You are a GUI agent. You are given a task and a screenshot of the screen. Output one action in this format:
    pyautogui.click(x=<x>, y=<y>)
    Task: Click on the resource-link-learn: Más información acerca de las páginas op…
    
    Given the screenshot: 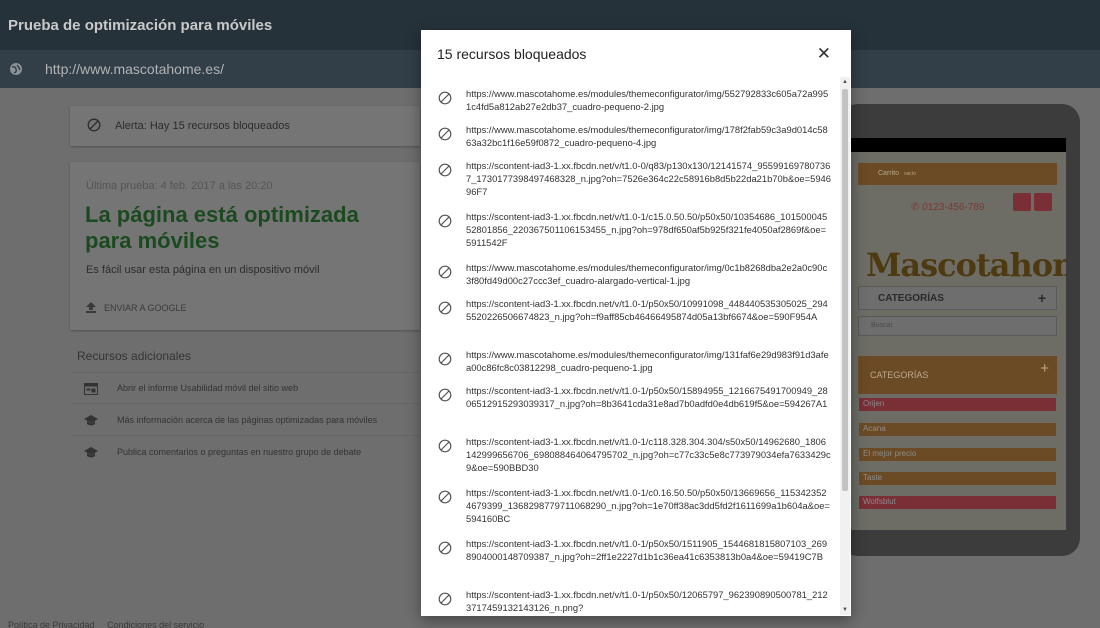 What is the action you would take?
    pyautogui.click(x=245, y=421)
    